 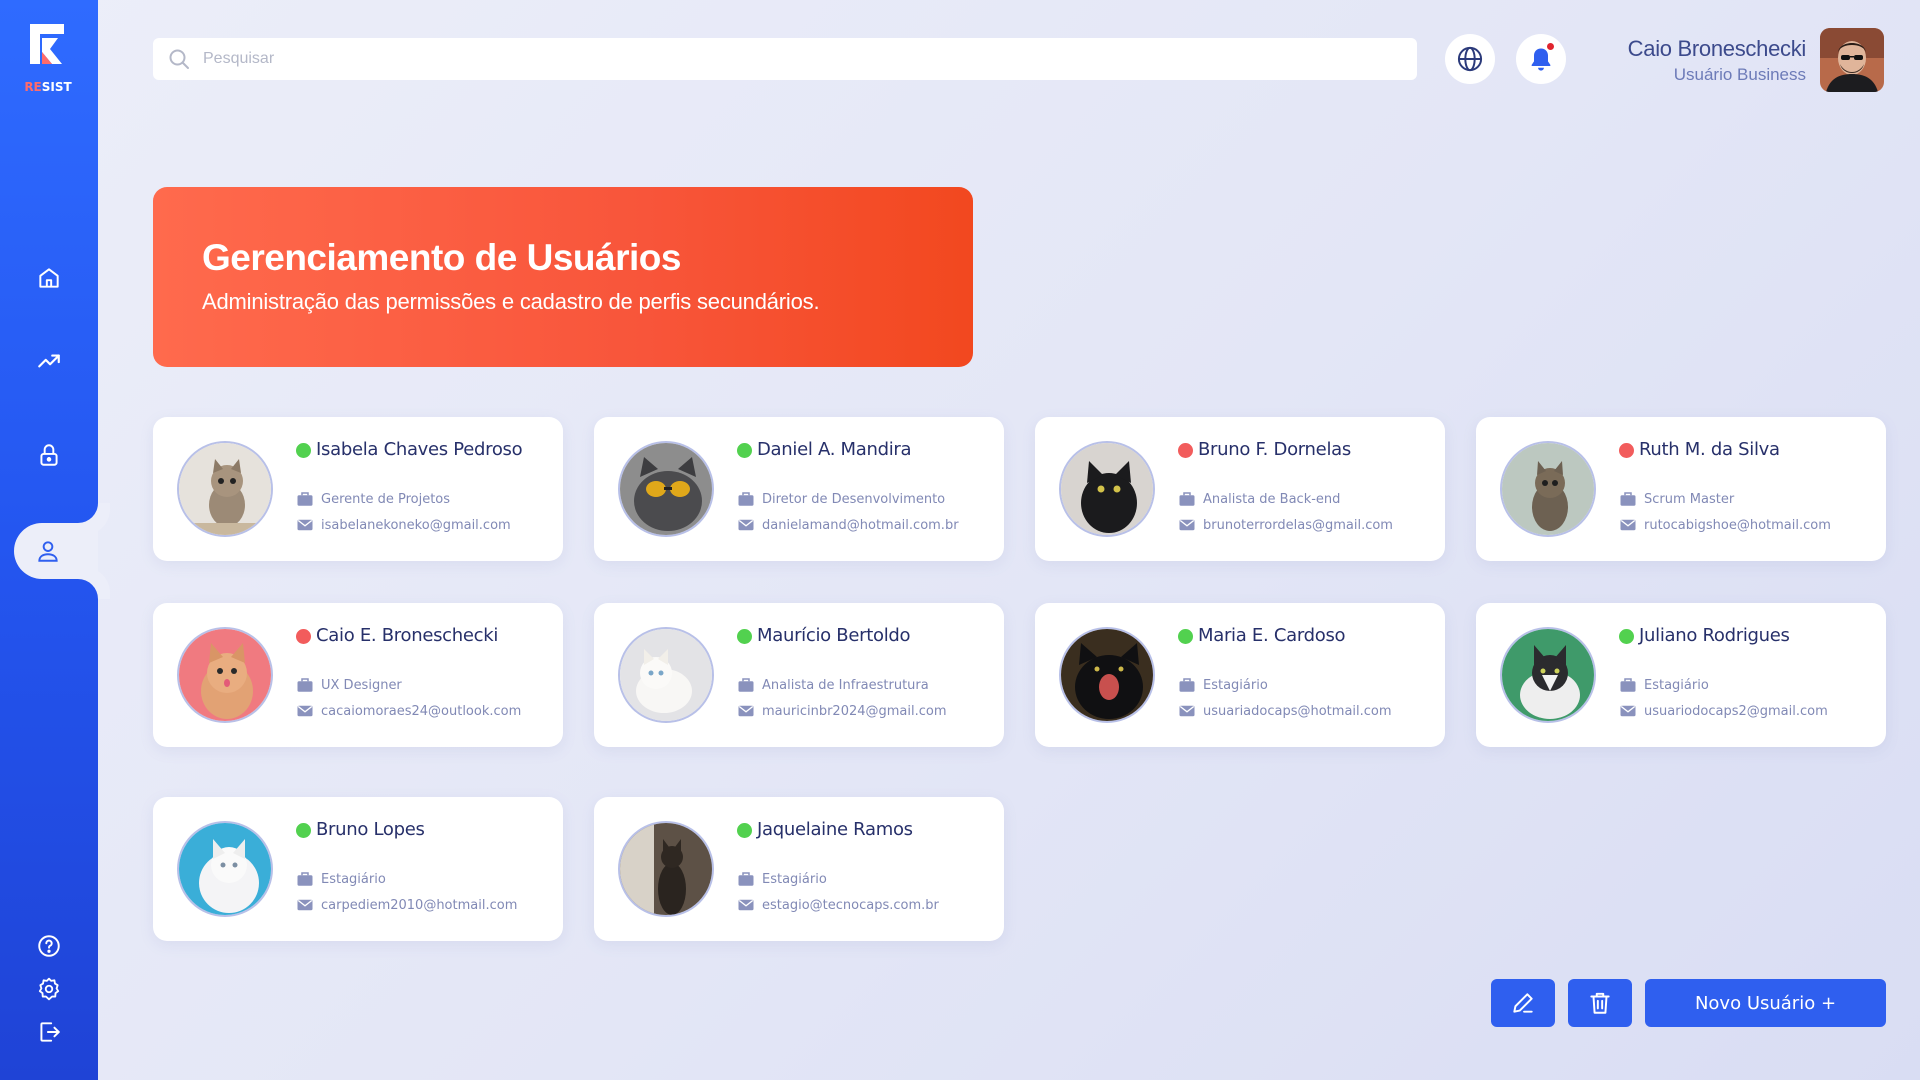 What do you see at coordinates (850, 905) in the screenshot?
I see `user-card-email-text: estagio@tecnocaps.com.br` at bounding box center [850, 905].